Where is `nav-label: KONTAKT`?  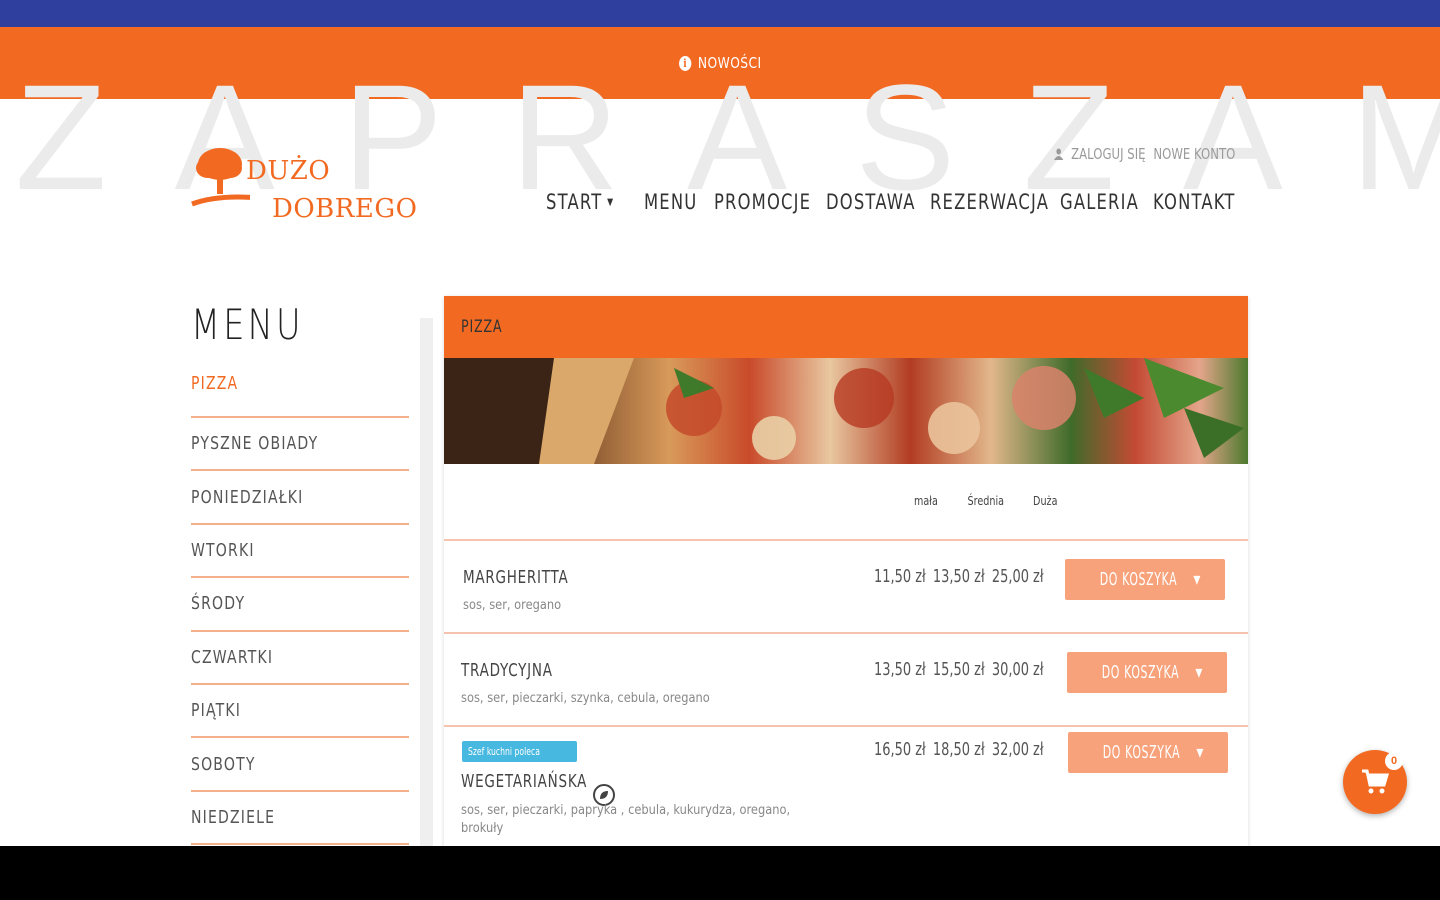 nav-label: KONTAKT is located at coordinates (1194, 202).